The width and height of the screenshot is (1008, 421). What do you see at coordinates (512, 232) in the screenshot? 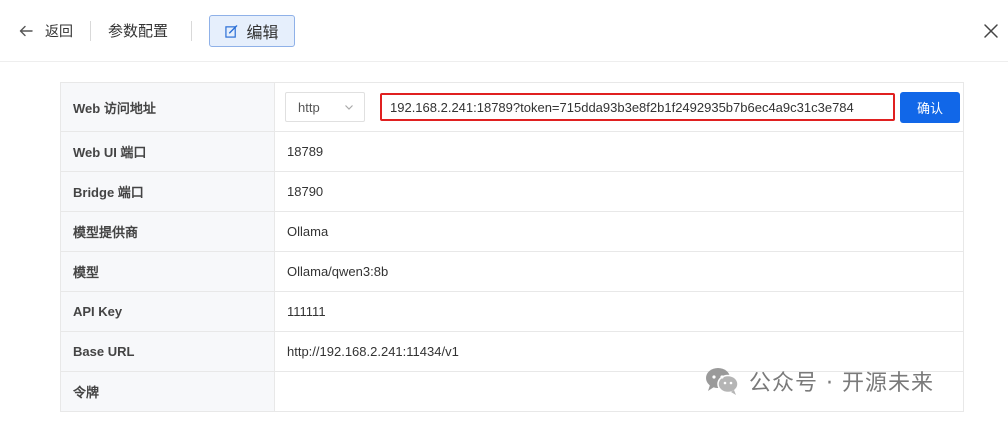
I see `table-row-model-provider: 模型提供商 Ollama` at bounding box center [512, 232].